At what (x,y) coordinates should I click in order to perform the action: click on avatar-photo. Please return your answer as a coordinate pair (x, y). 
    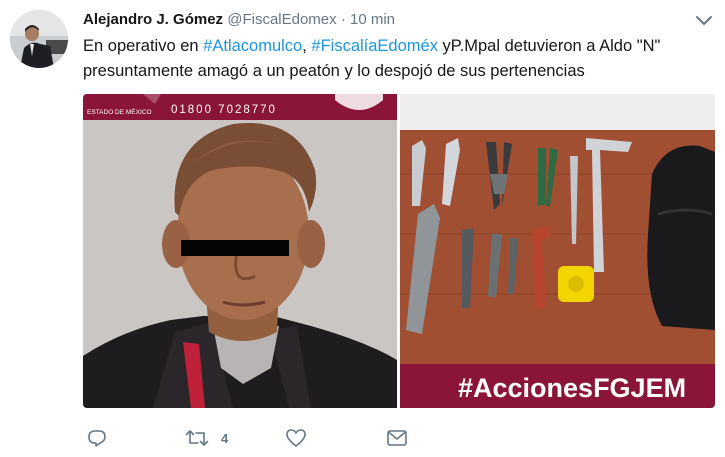
    Looking at the image, I should click on (39, 39).